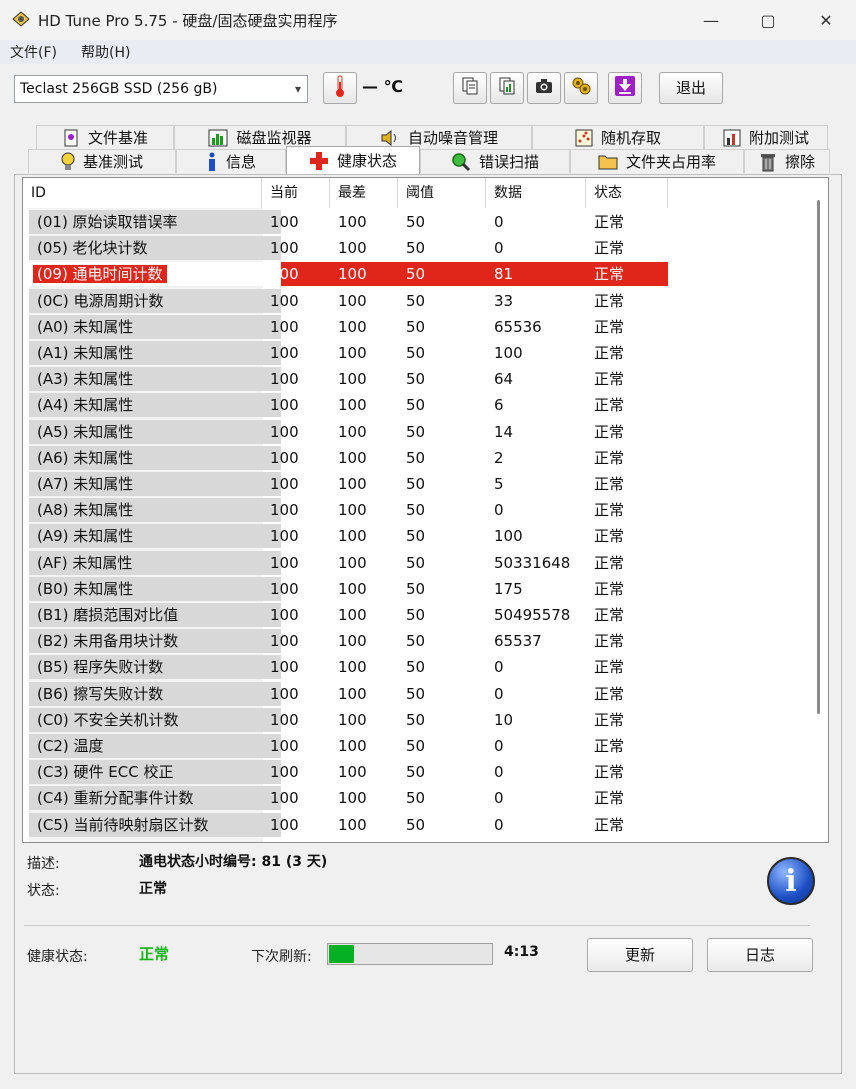  I want to click on cell-id: (C2) 温度, so click(155, 746).